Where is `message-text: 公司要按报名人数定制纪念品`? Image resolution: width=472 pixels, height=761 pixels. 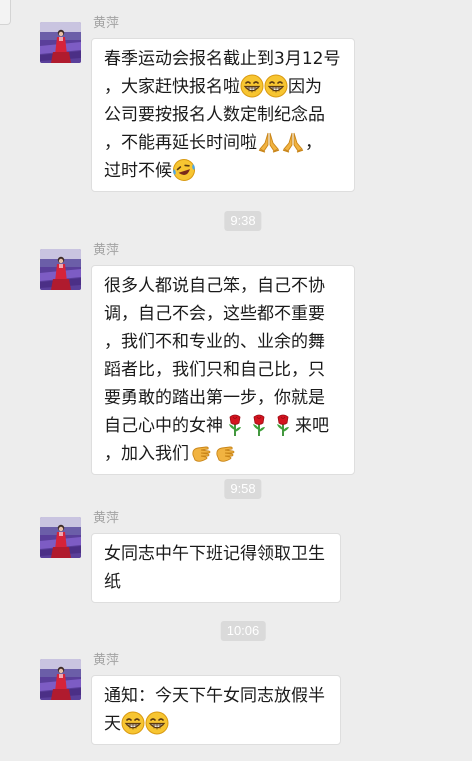 message-text: 公司要按报名人数定制纪念品 is located at coordinates (214, 115).